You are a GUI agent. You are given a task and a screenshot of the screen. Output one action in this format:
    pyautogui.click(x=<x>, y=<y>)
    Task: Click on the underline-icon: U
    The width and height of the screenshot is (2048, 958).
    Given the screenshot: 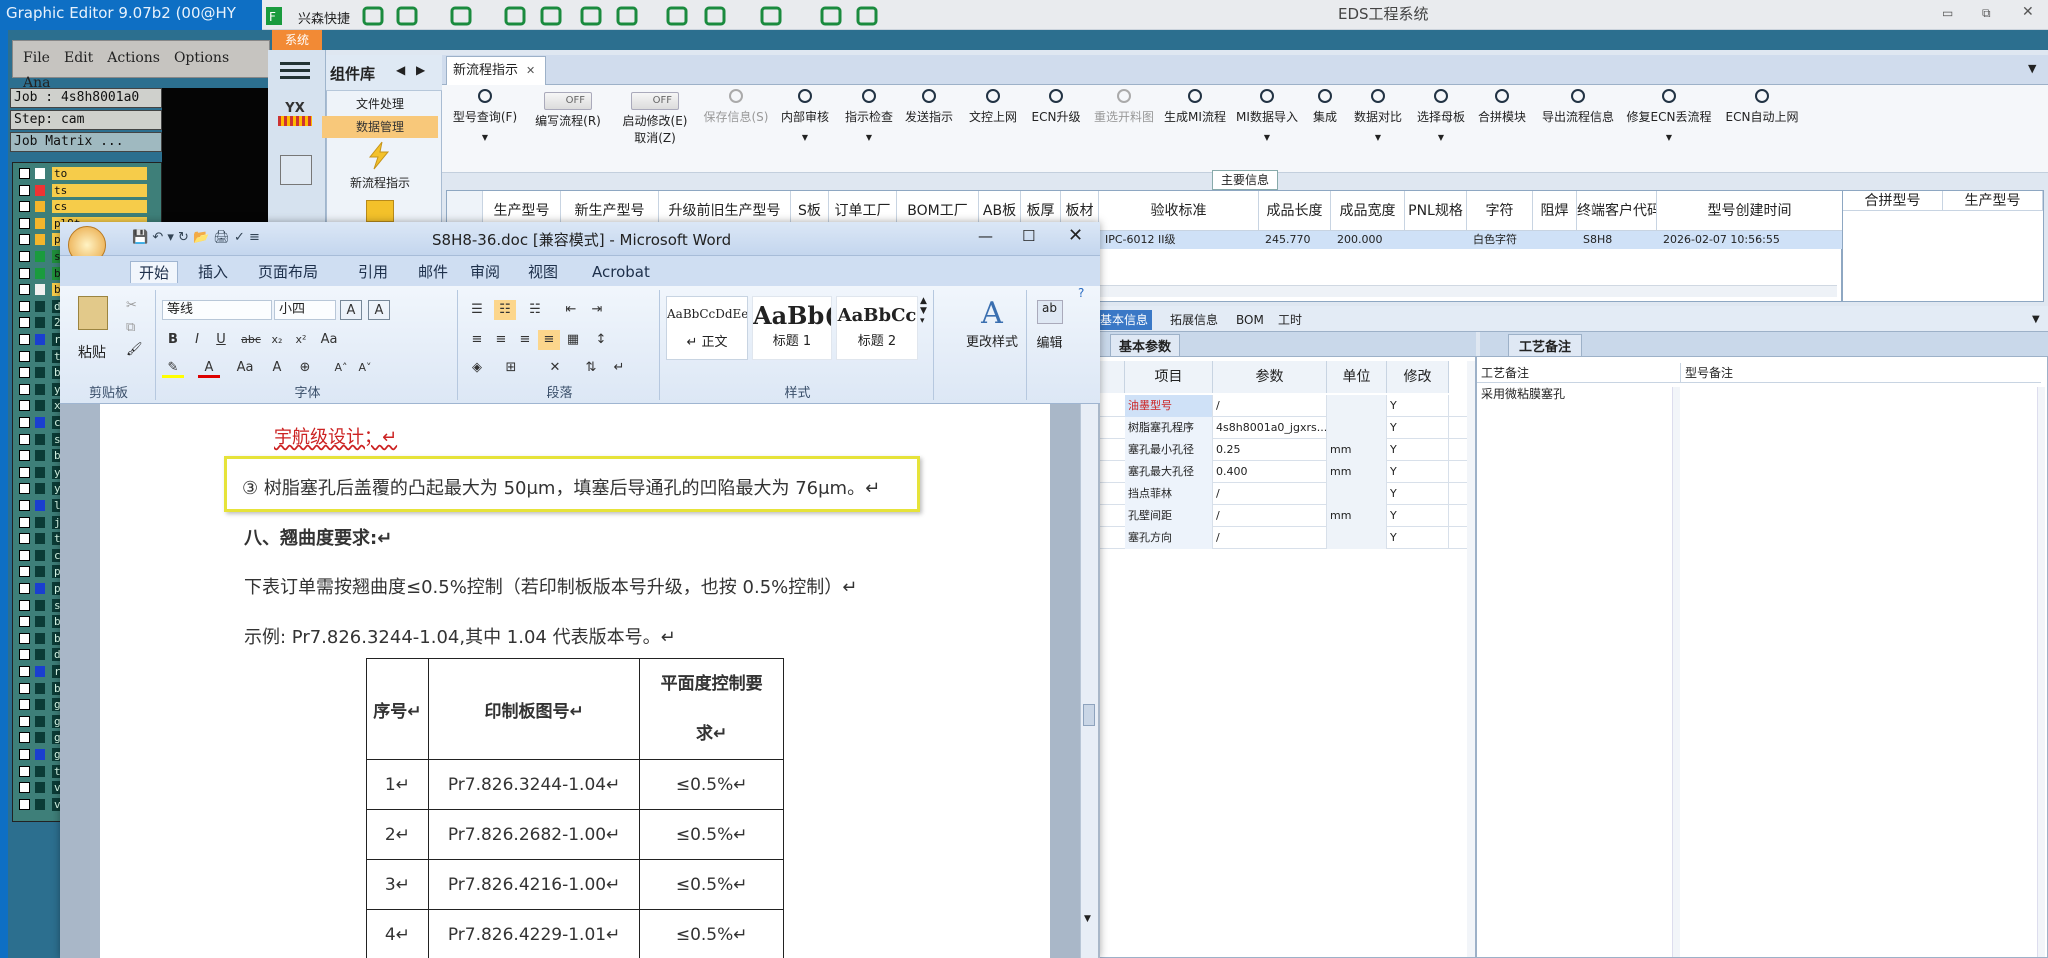 What is the action you would take?
    pyautogui.click(x=221, y=340)
    